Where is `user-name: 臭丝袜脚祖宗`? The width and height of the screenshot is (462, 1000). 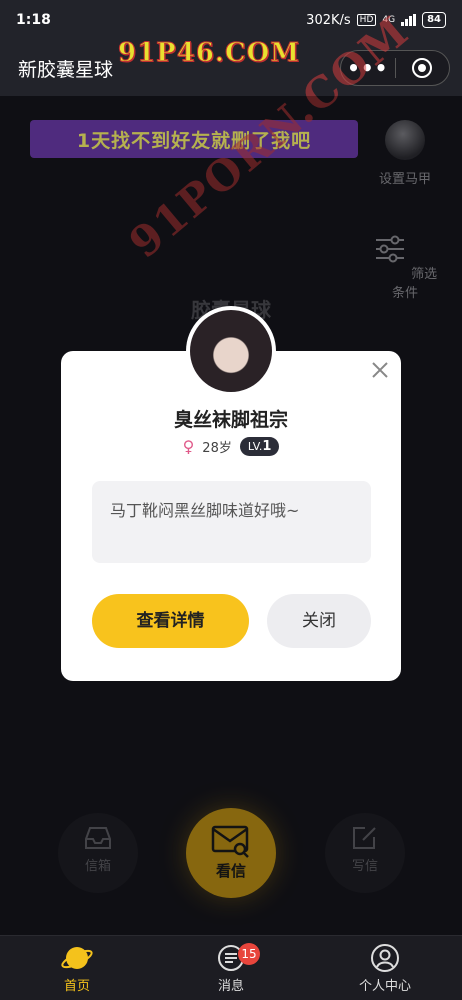 user-name: 臭丝袜脚祖宗 is located at coordinates (230, 420).